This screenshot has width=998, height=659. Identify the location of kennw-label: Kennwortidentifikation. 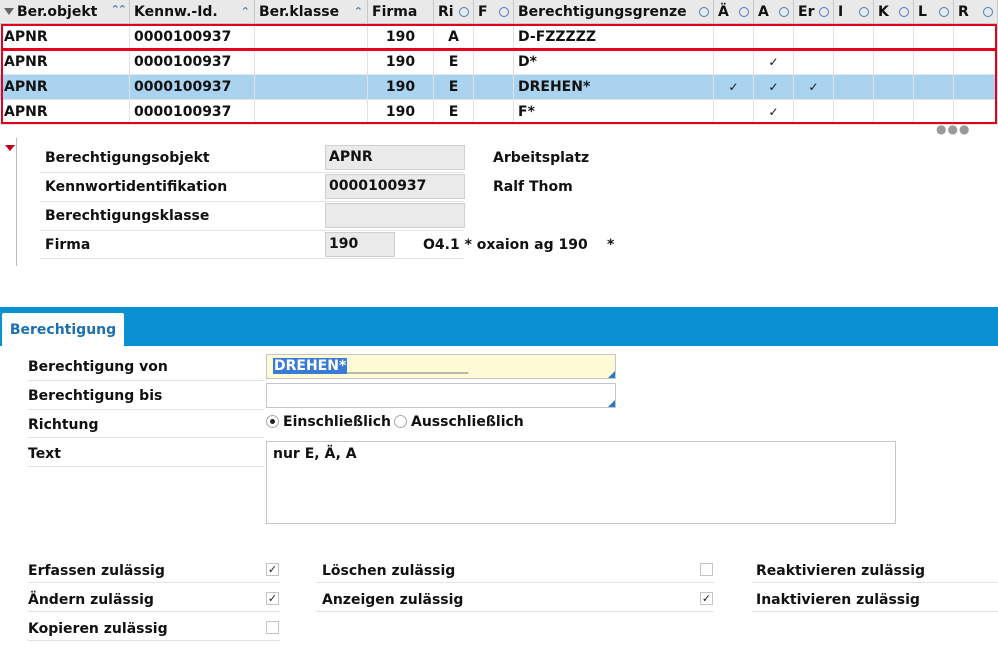
(136, 187).